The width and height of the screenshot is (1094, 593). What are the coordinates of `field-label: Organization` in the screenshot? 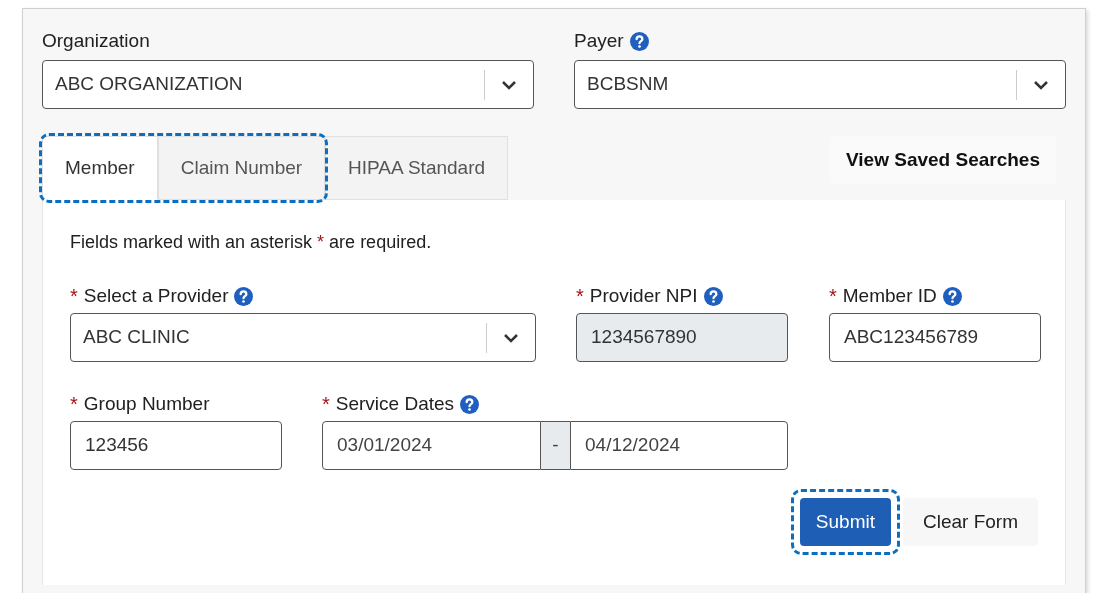 It's located at (96, 40).